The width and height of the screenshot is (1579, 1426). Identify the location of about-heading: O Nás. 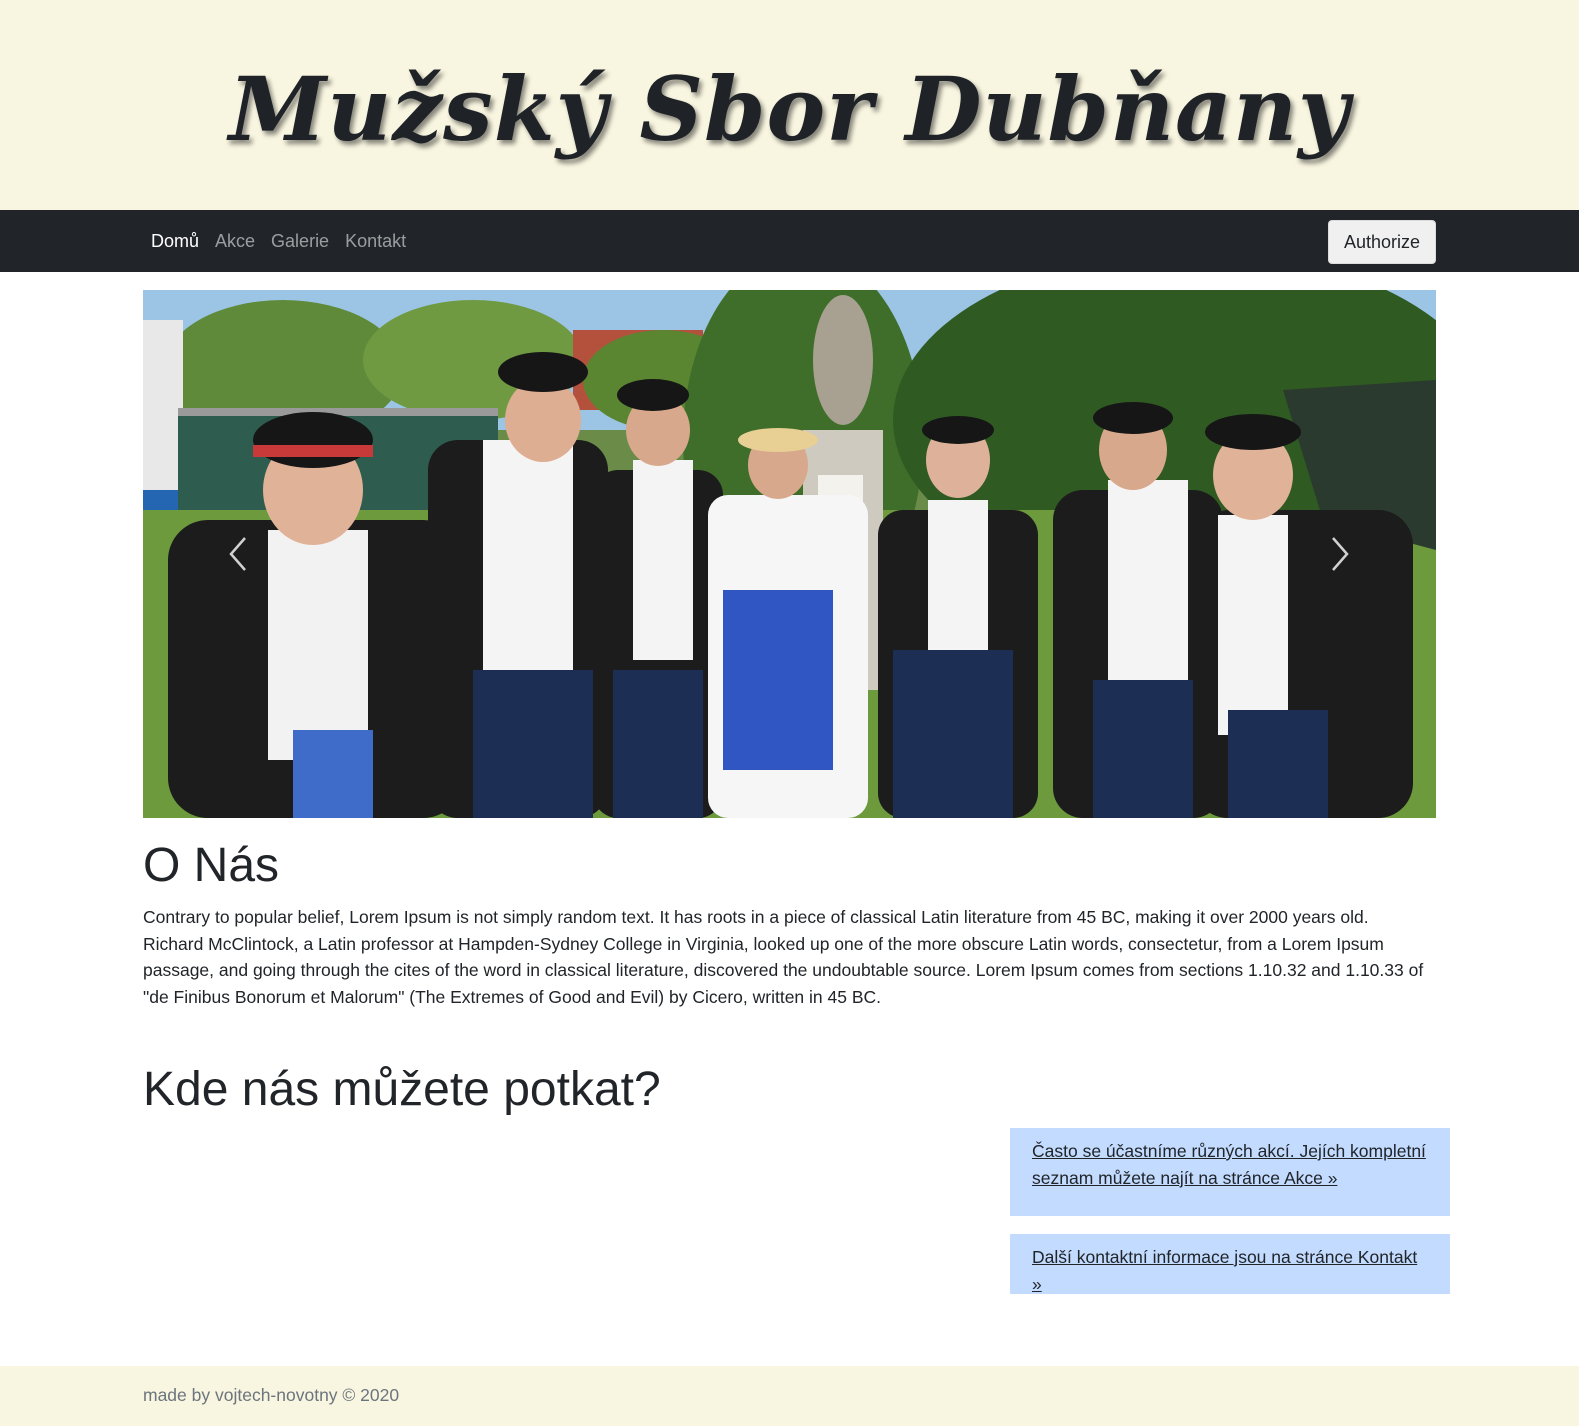
(211, 865).